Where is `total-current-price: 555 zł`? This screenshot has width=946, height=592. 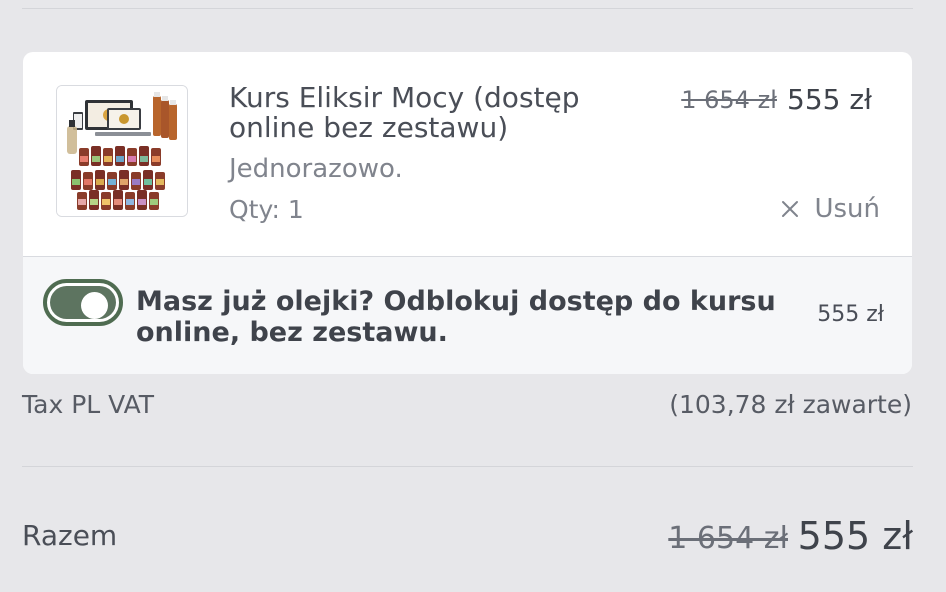
total-current-price: 555 zł is located at coordinates (855, 536).